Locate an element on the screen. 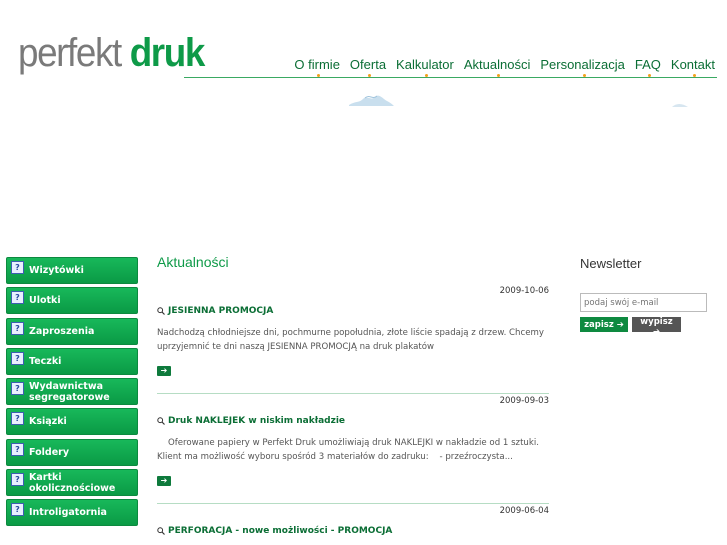  sidebar-item-label: Kartki okolicznościowe is located at coordinates (72, 482).